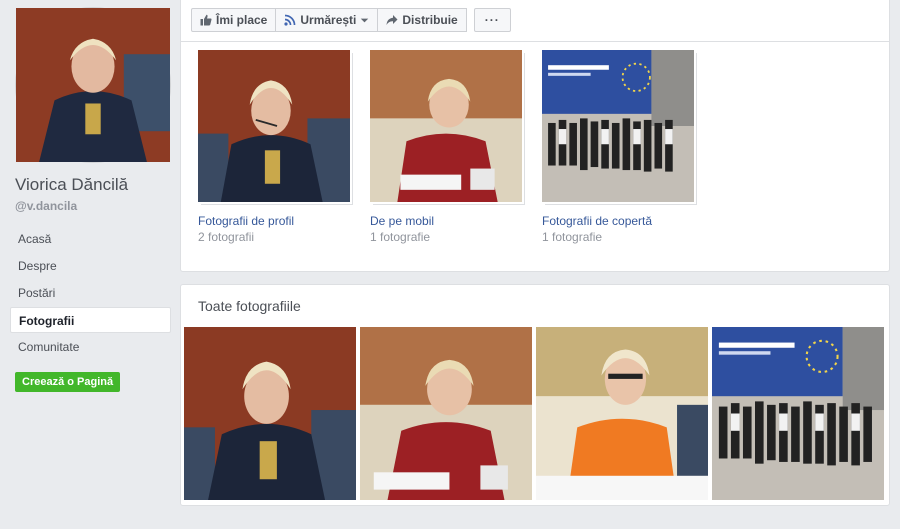 Image resolution: width=900 pixels, height=529 pixels. What do you see at coordinates (365, 20) in the screenshot?
I see `chevron-down-icon` at bounding box center [365, 20].